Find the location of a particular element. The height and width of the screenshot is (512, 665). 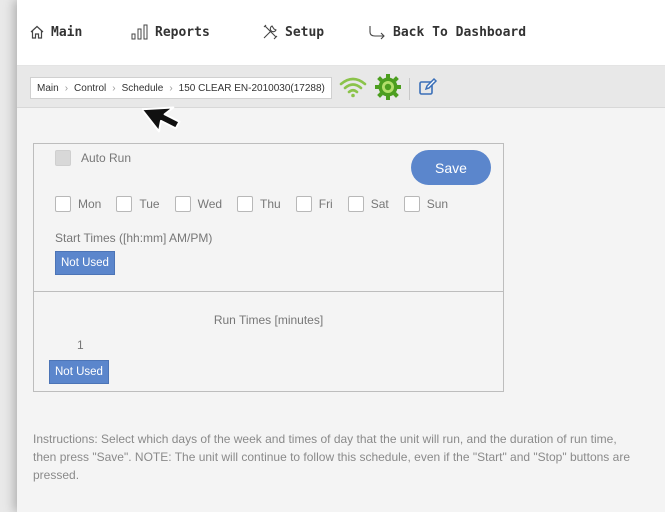

edit-icon is located at coordinates (428, 89).